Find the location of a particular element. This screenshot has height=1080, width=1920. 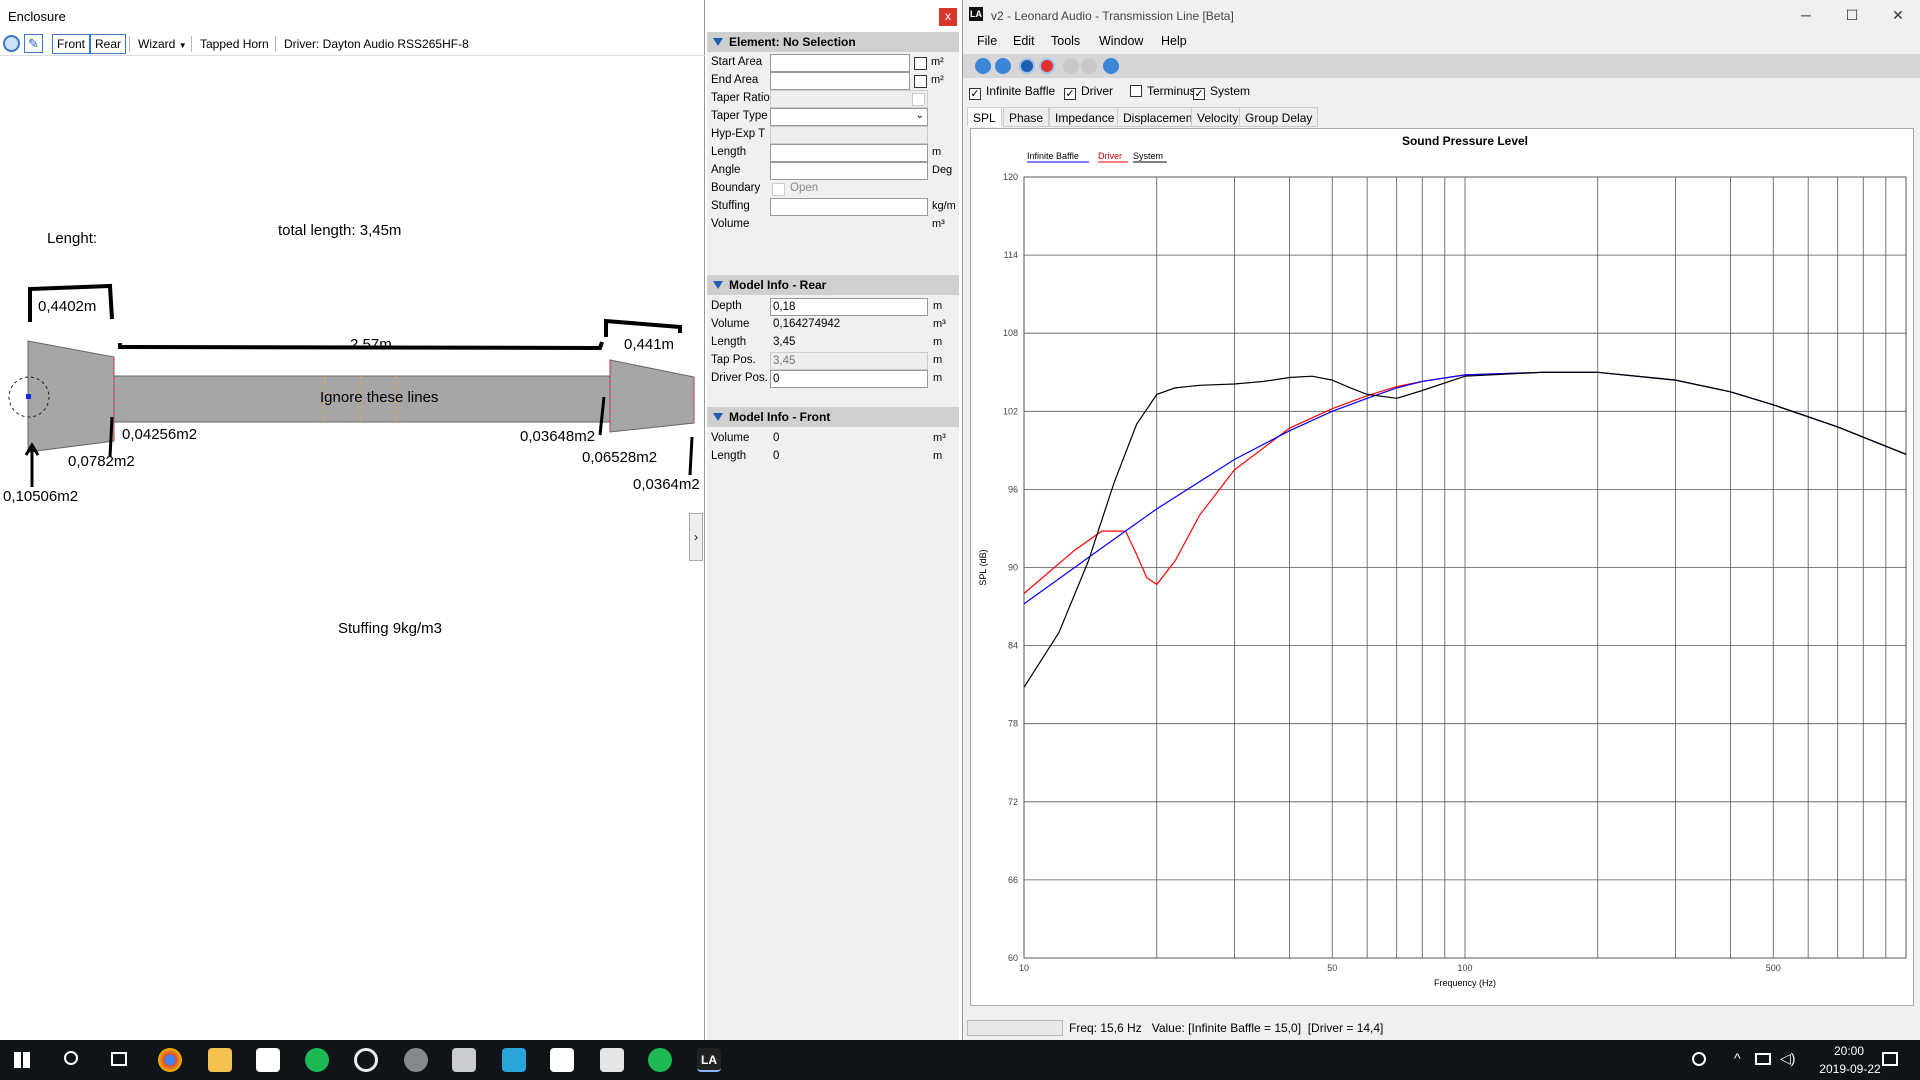

y-tick-label: 72 is located at coordinates (1013, 802).